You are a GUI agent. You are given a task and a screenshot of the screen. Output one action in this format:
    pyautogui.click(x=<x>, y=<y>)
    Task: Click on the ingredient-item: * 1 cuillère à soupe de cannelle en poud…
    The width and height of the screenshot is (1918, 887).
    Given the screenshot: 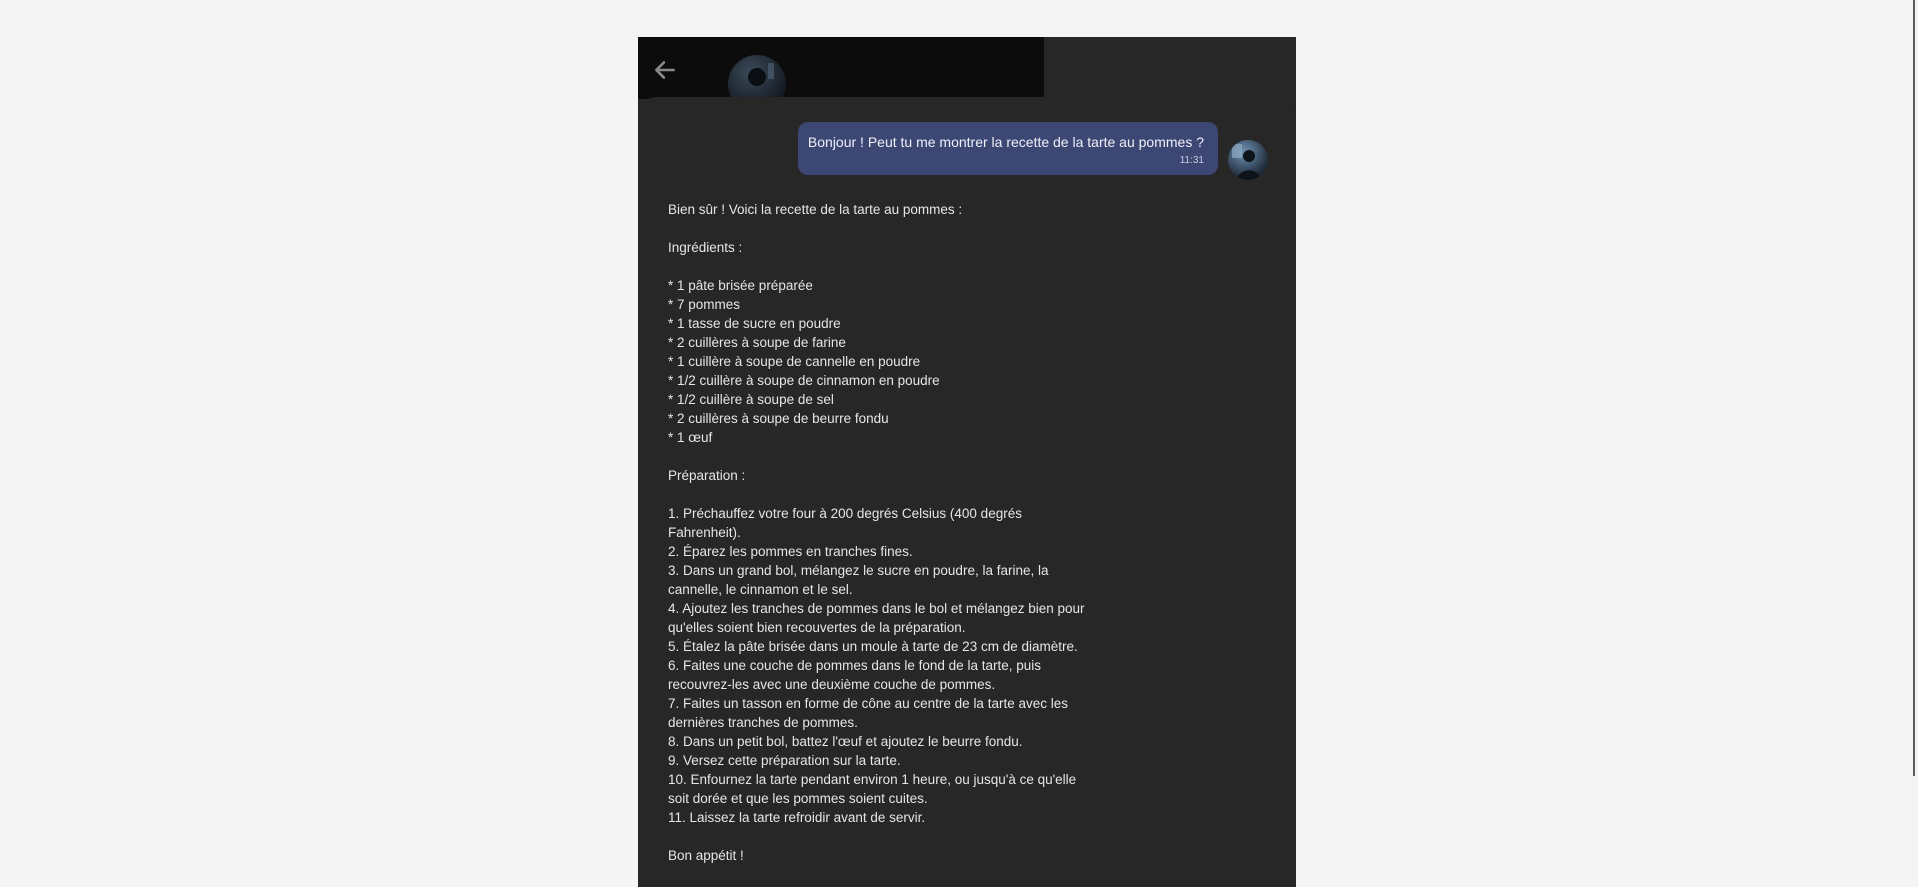 What is the action you would take?
    pyautogui.click(x=794, y=361)
    